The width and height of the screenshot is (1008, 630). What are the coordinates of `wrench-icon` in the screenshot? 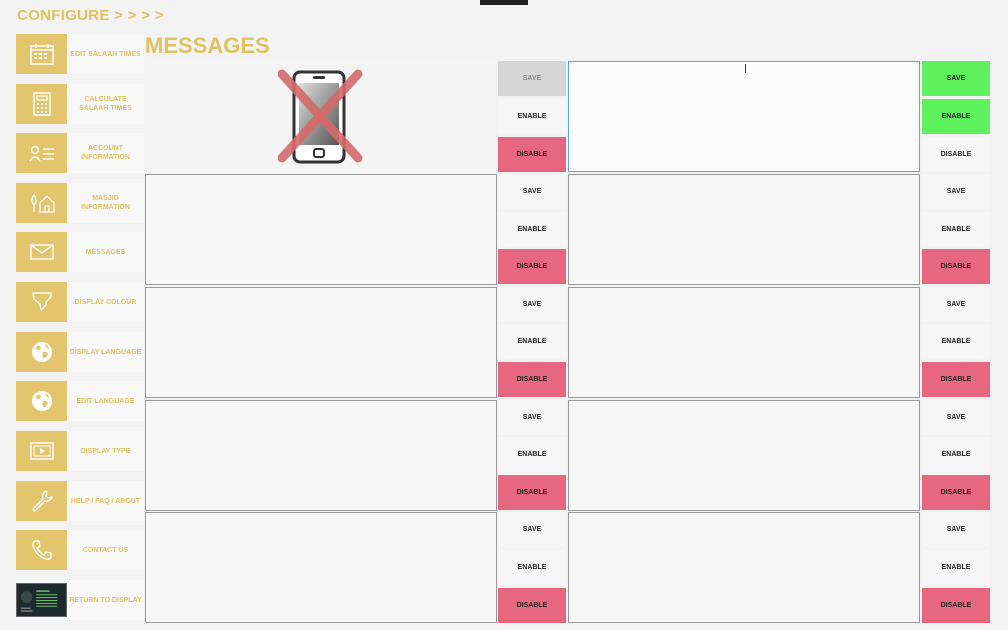 It's located at (41, 501).